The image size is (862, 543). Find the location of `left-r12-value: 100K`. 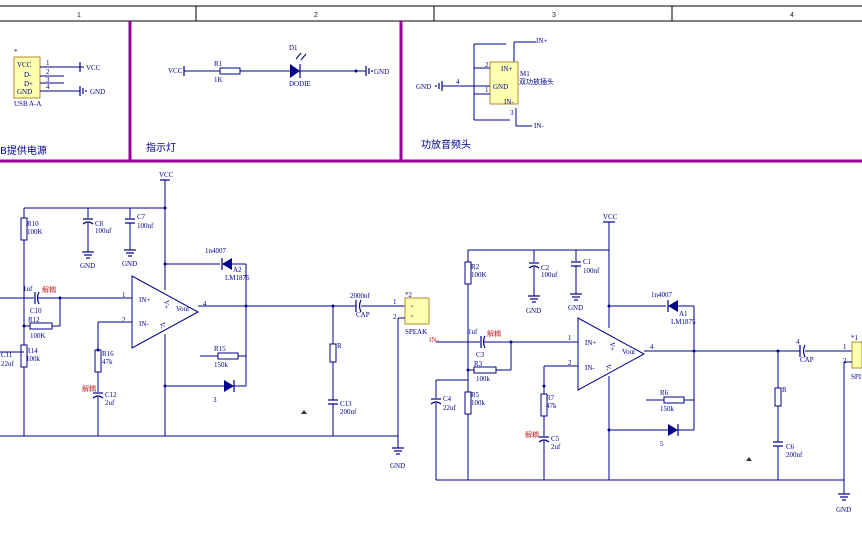

left-r12-value: 100K is located at coordinates (38, 336).